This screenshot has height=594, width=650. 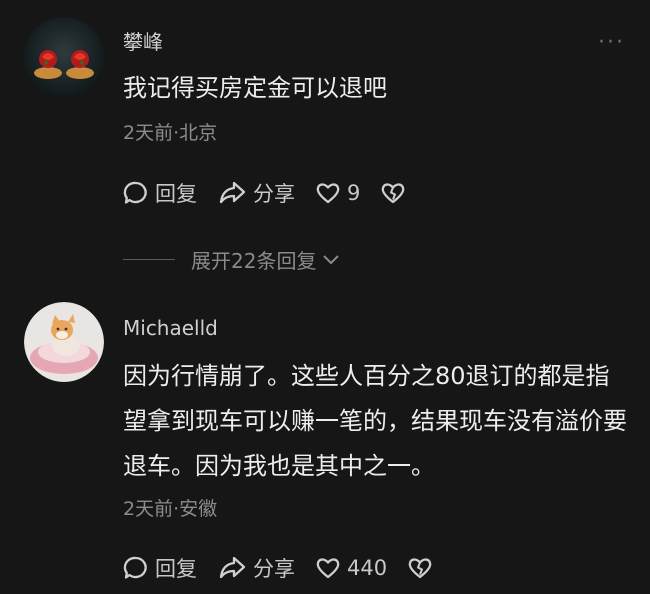 I want to click on like-button: 440, so click(x=351, y=568).